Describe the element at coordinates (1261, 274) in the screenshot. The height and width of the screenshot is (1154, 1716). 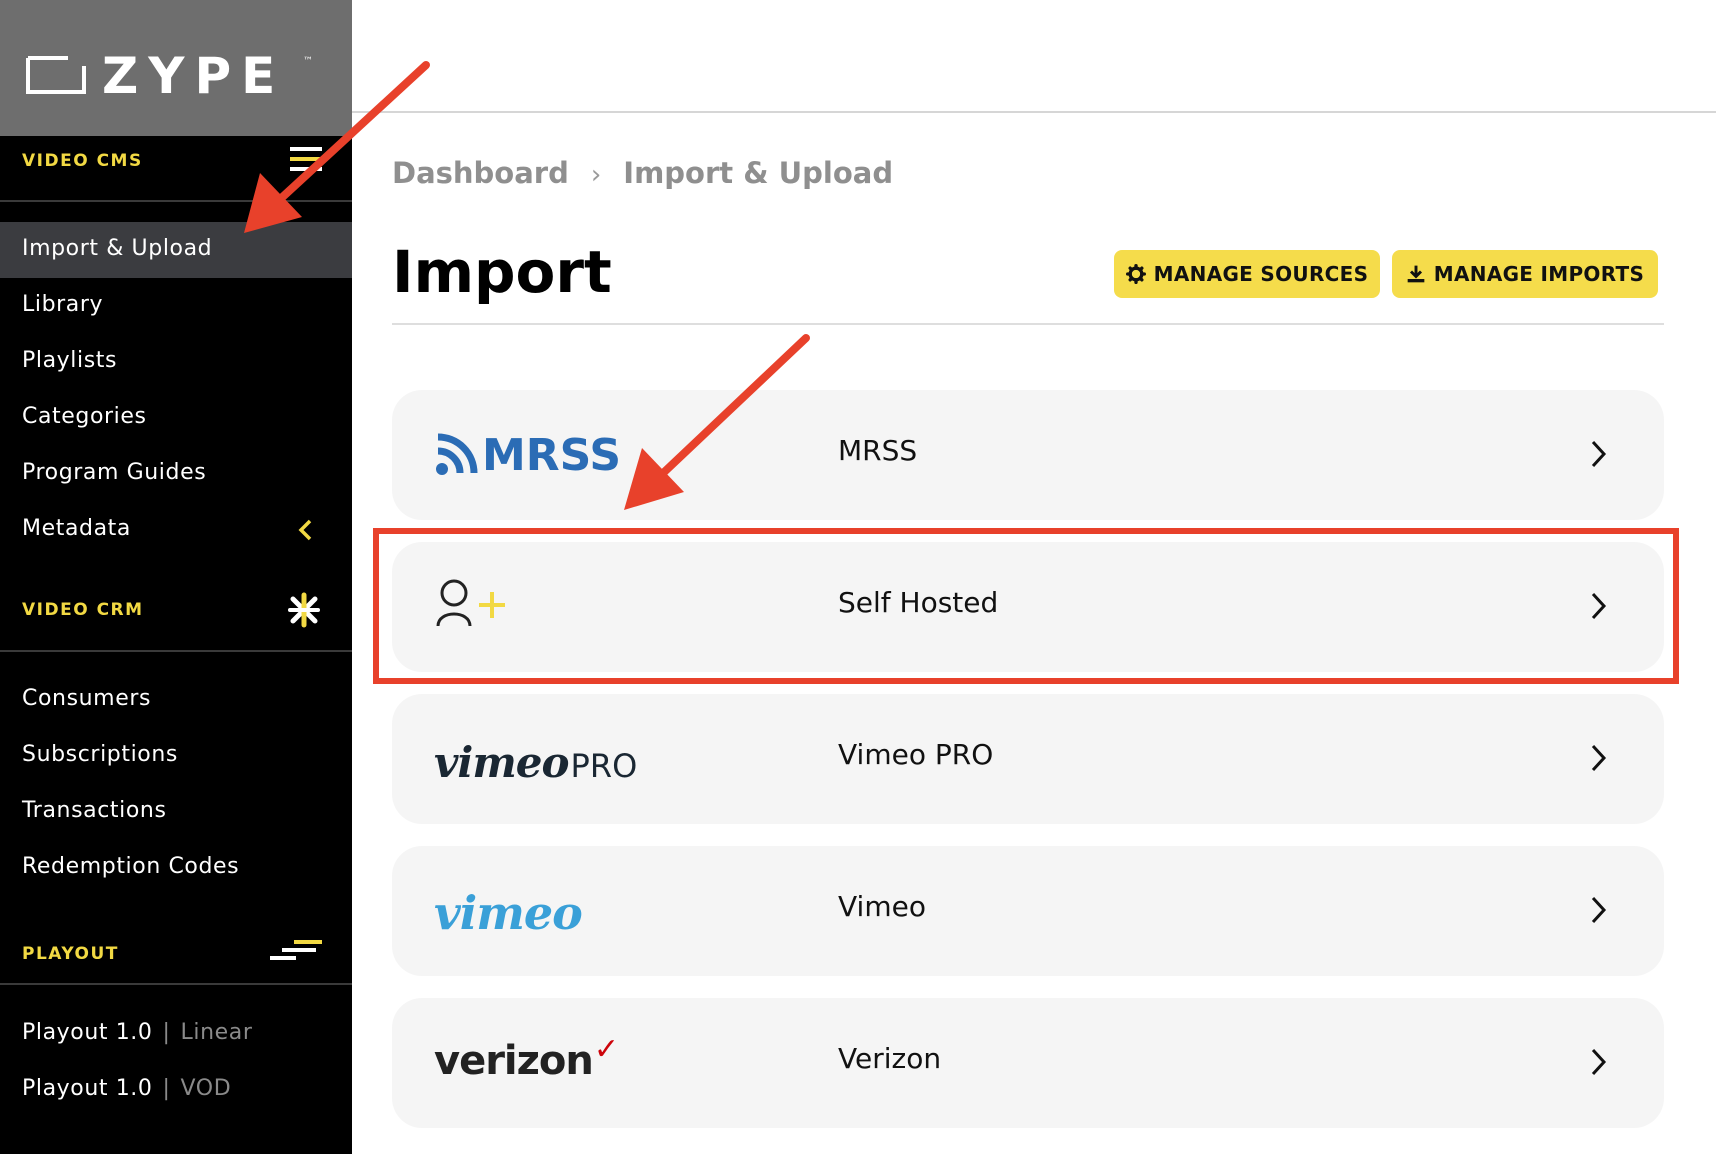
I see `manage-sources-label: MANAGE SOURCES` at that location.